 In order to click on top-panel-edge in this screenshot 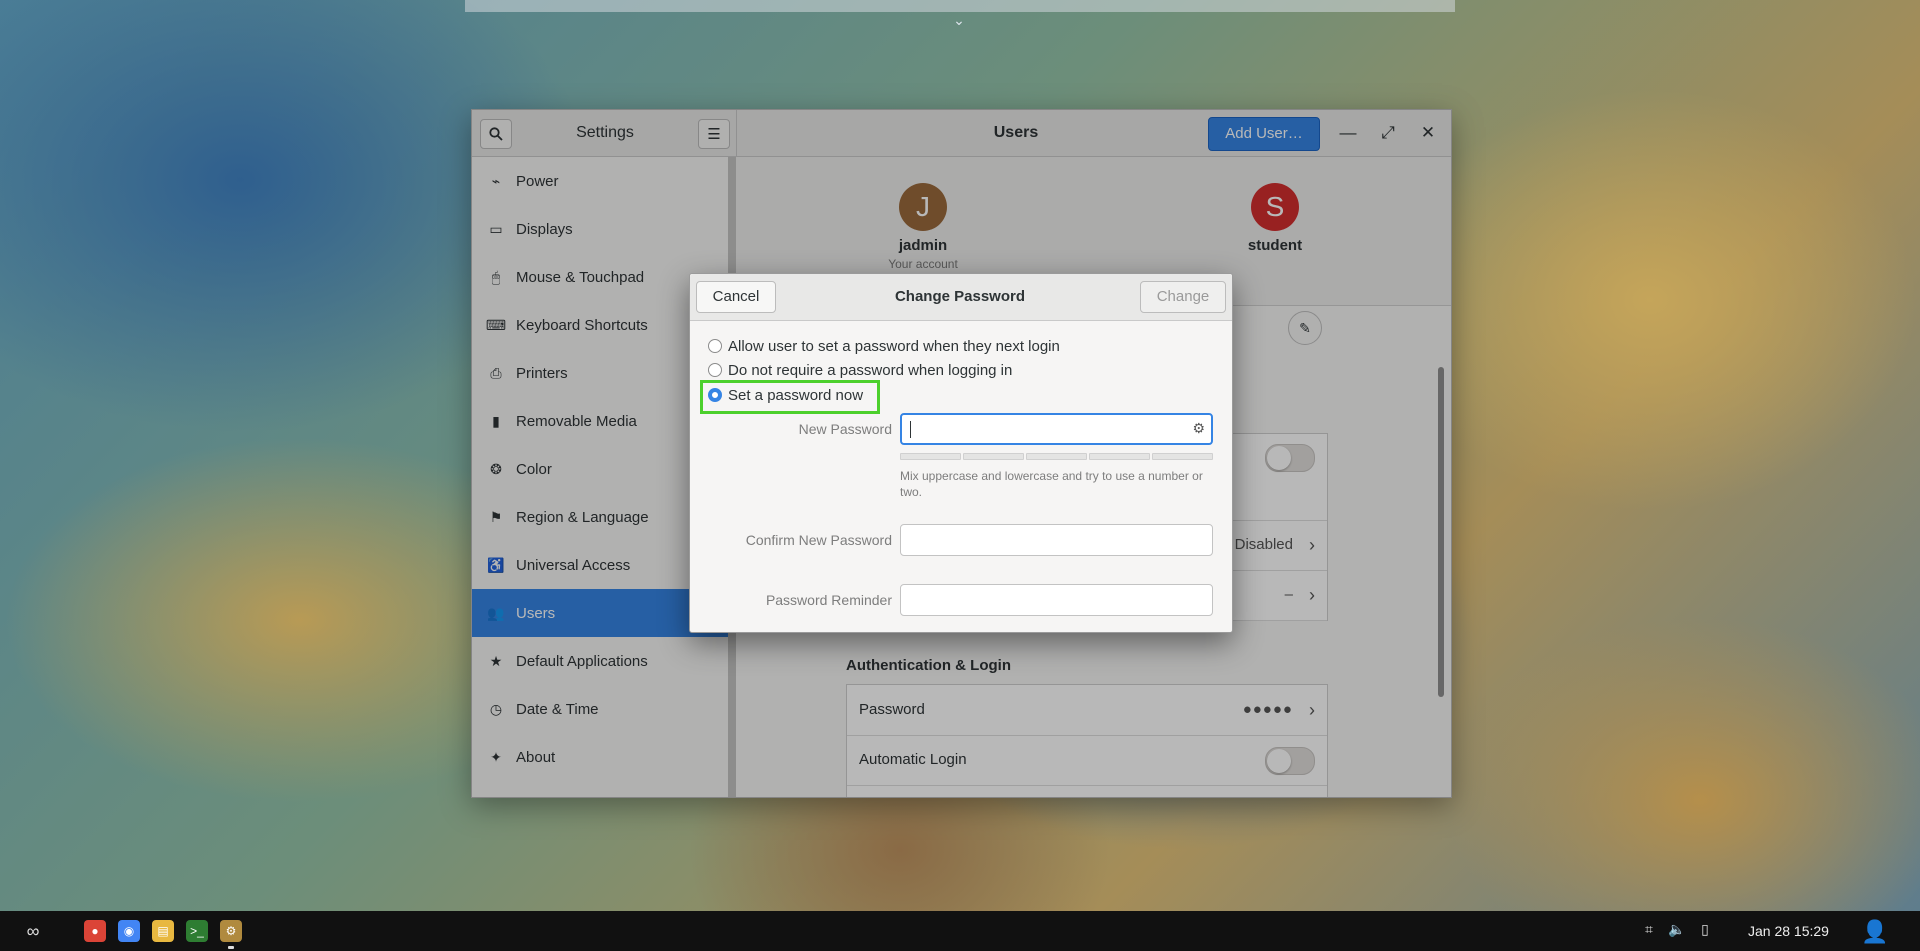, I will do `click(960, 6)`.